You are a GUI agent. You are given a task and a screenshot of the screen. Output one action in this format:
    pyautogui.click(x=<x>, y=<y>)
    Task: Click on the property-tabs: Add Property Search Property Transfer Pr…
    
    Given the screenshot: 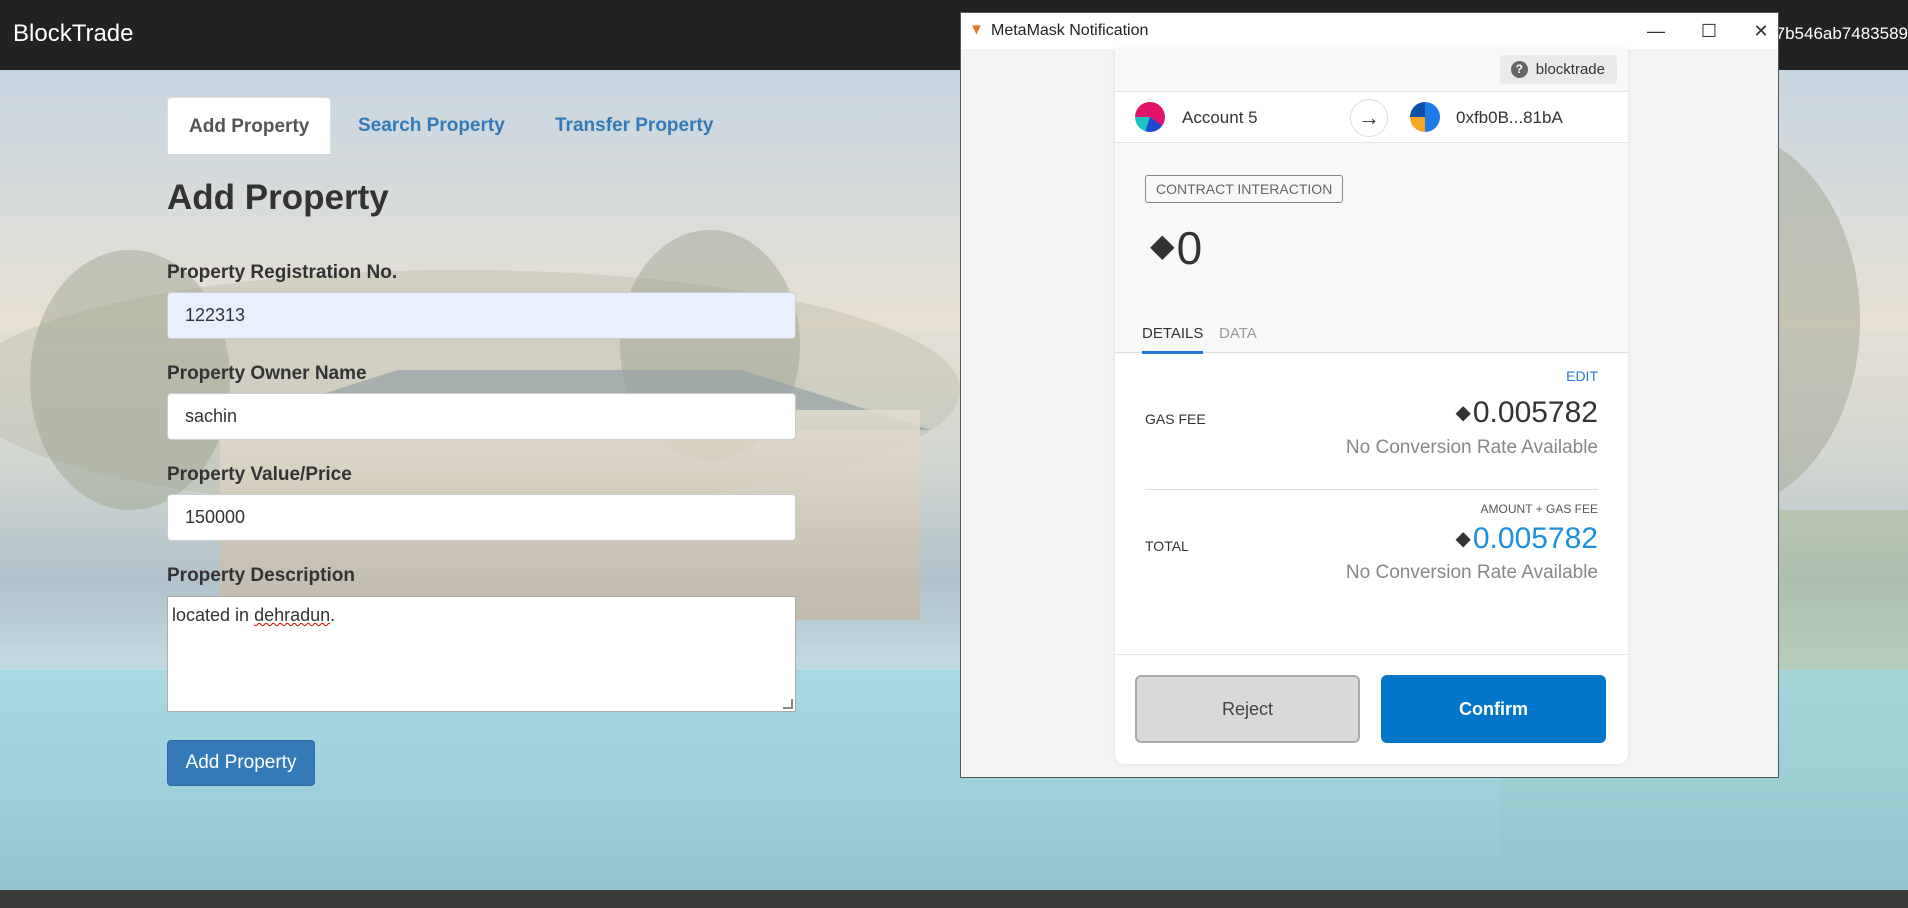 What is the action you would take?
    pyautogui.click(x=567, y=125)
    